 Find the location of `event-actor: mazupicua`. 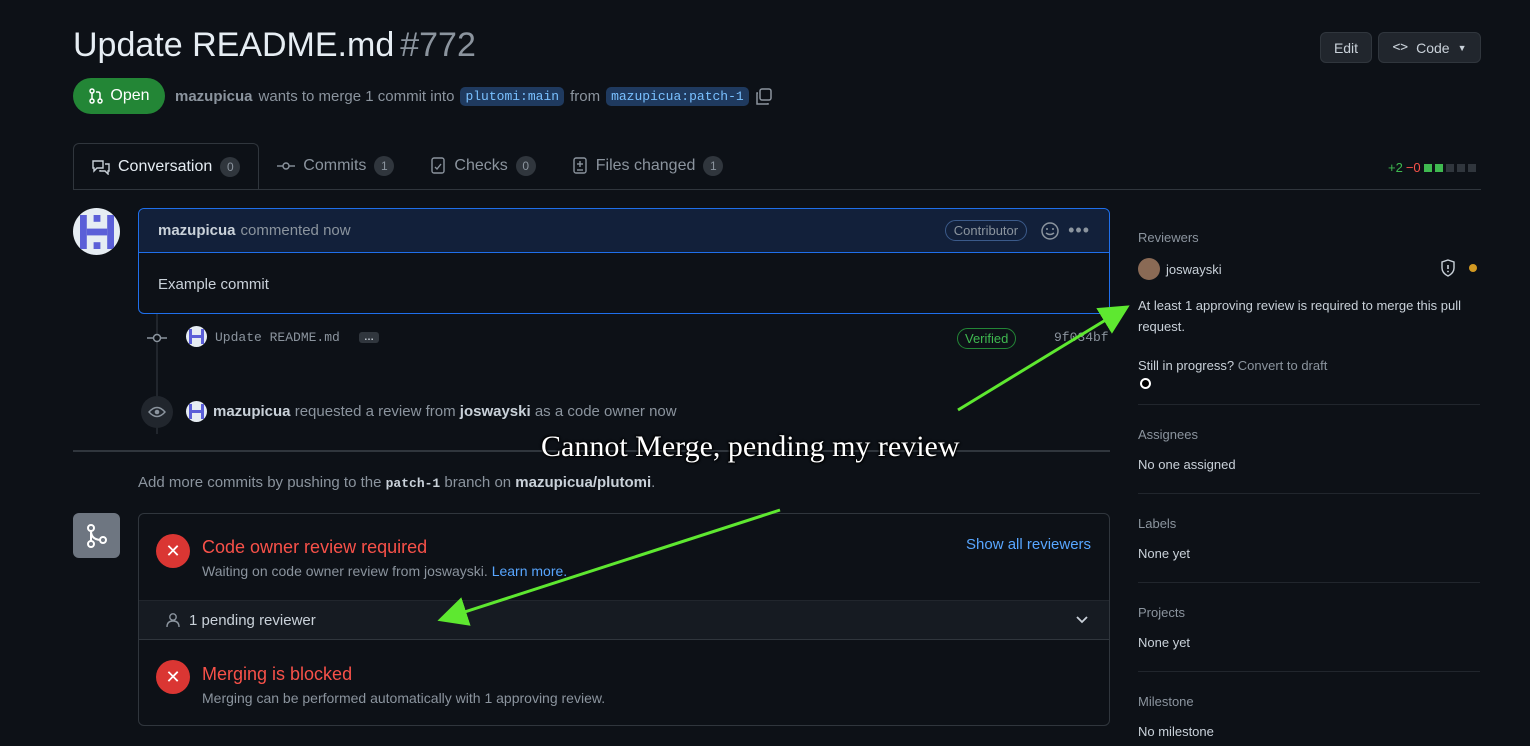

event-actor: mazupicua is located at coordinates (252, 411).